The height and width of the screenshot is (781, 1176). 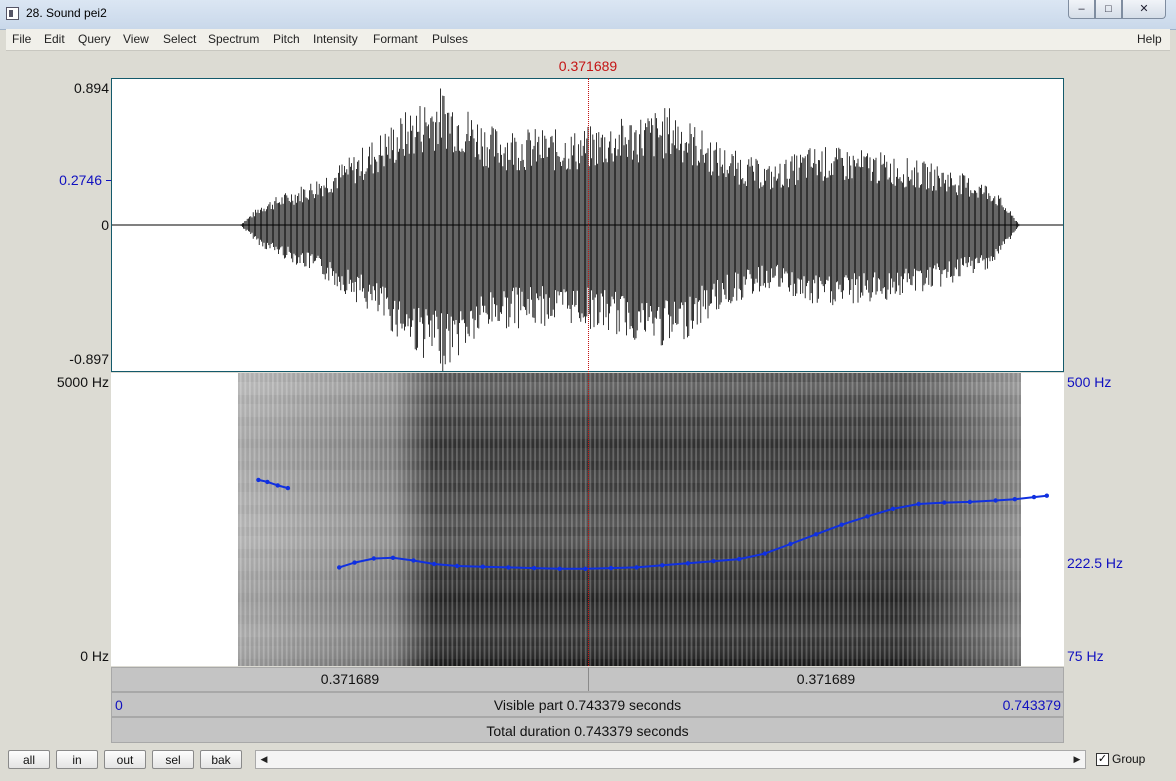 What do you see at coordinates (588, 372) in the screenshot?
I see `cursor-line` at bounding box center [588, 372].